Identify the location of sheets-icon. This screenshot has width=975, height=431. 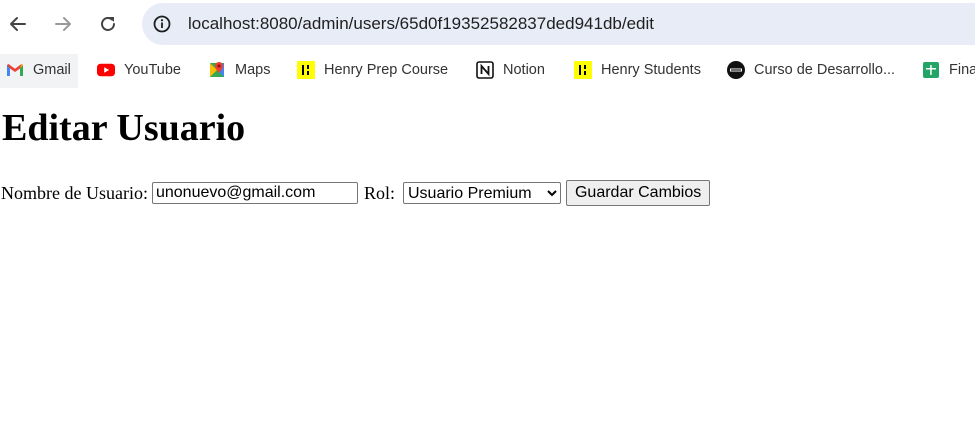
(931, 70).